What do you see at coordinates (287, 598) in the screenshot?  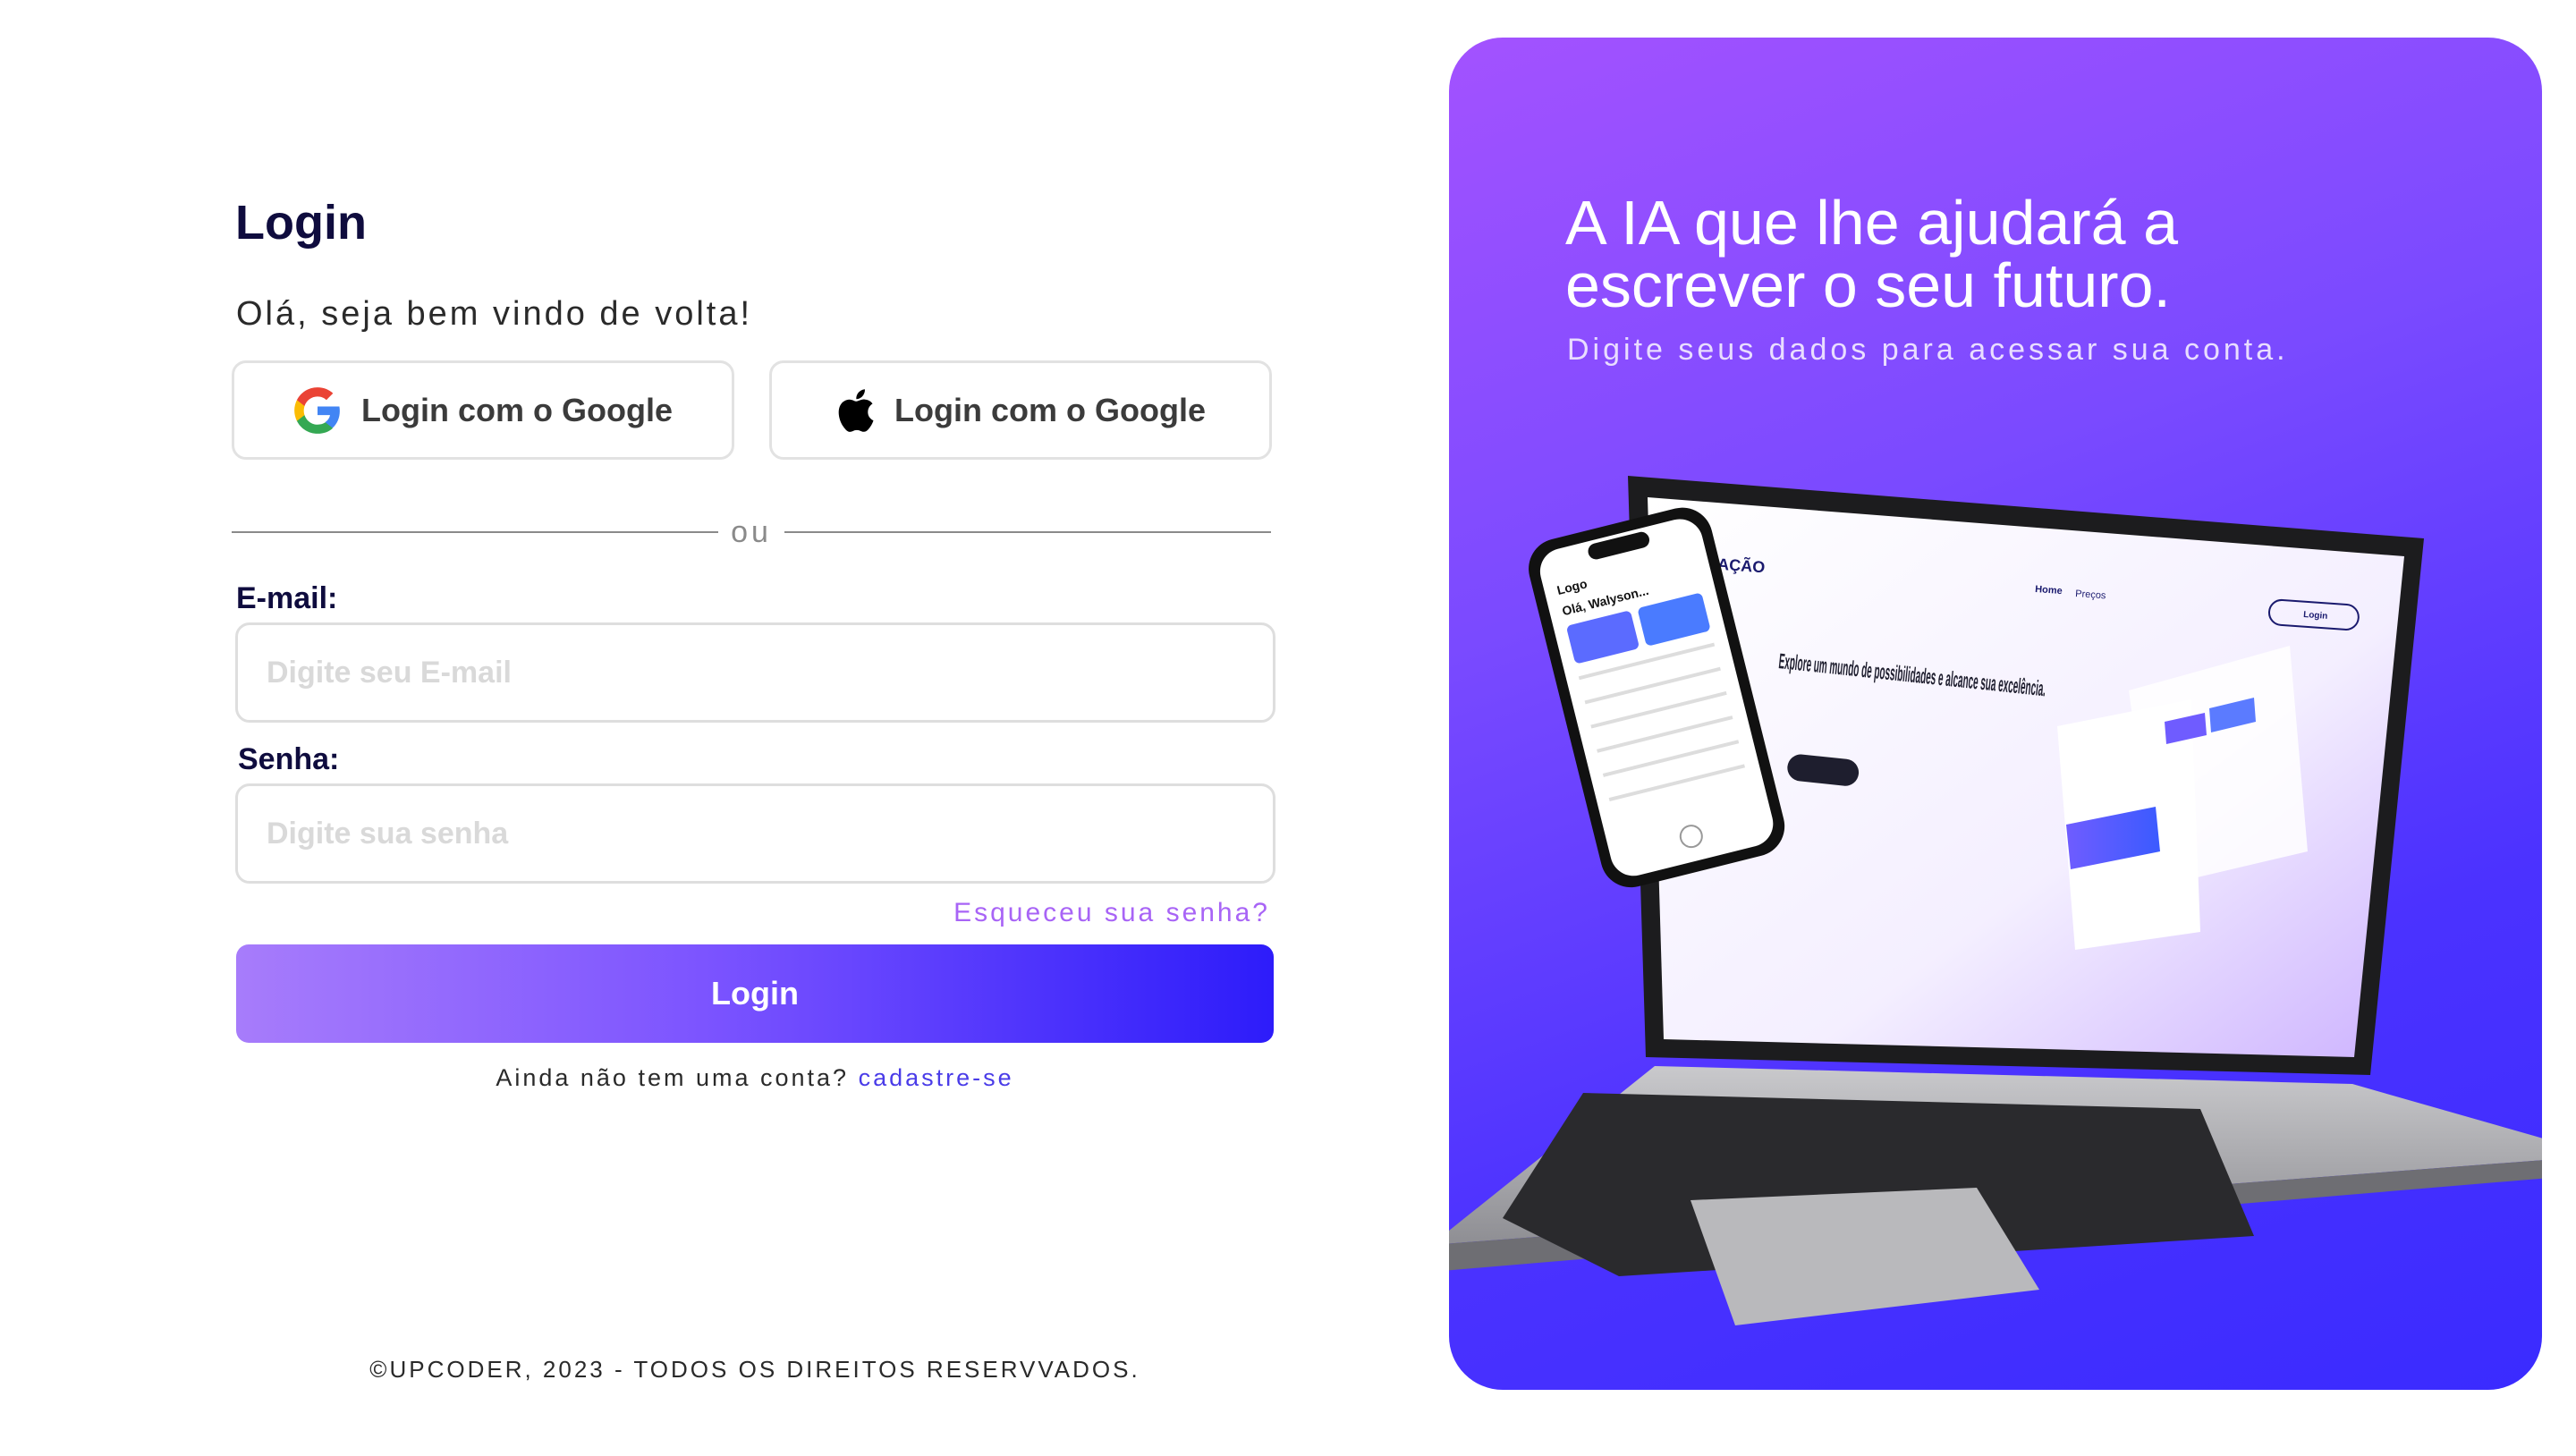 I see `email-label: E-mail:` at bounding box center [287, 598].